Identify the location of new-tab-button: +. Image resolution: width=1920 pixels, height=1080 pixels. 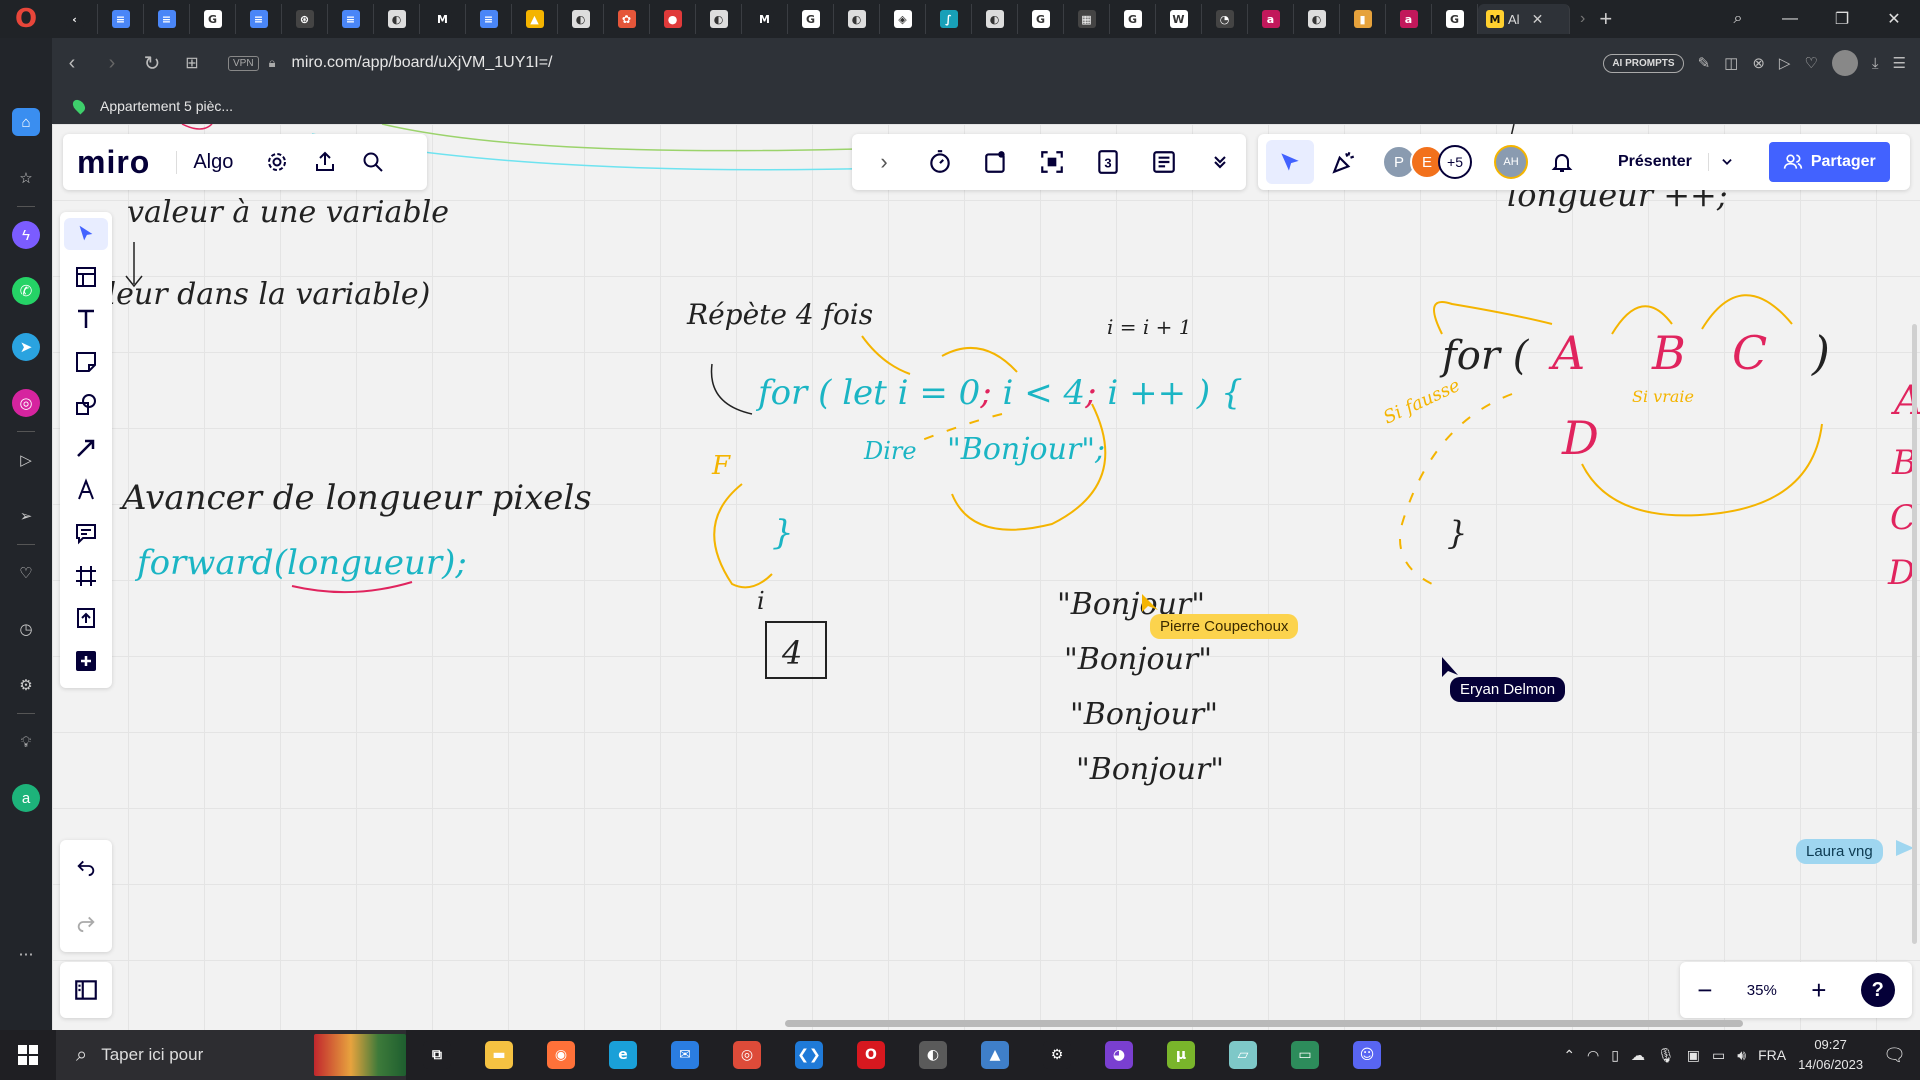
(1605, 19).